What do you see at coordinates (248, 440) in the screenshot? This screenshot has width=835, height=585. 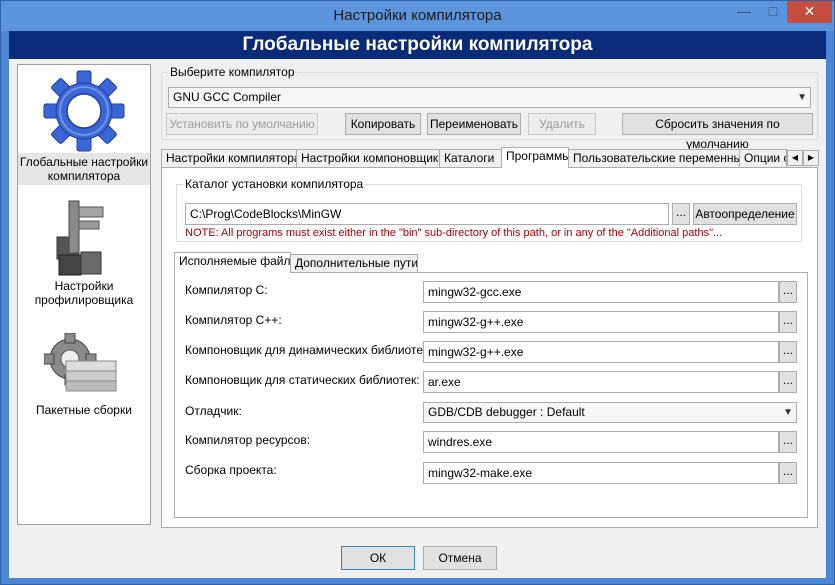 I see `program-label: Компилятор ресурсов:` at bounding box center [248, 440].